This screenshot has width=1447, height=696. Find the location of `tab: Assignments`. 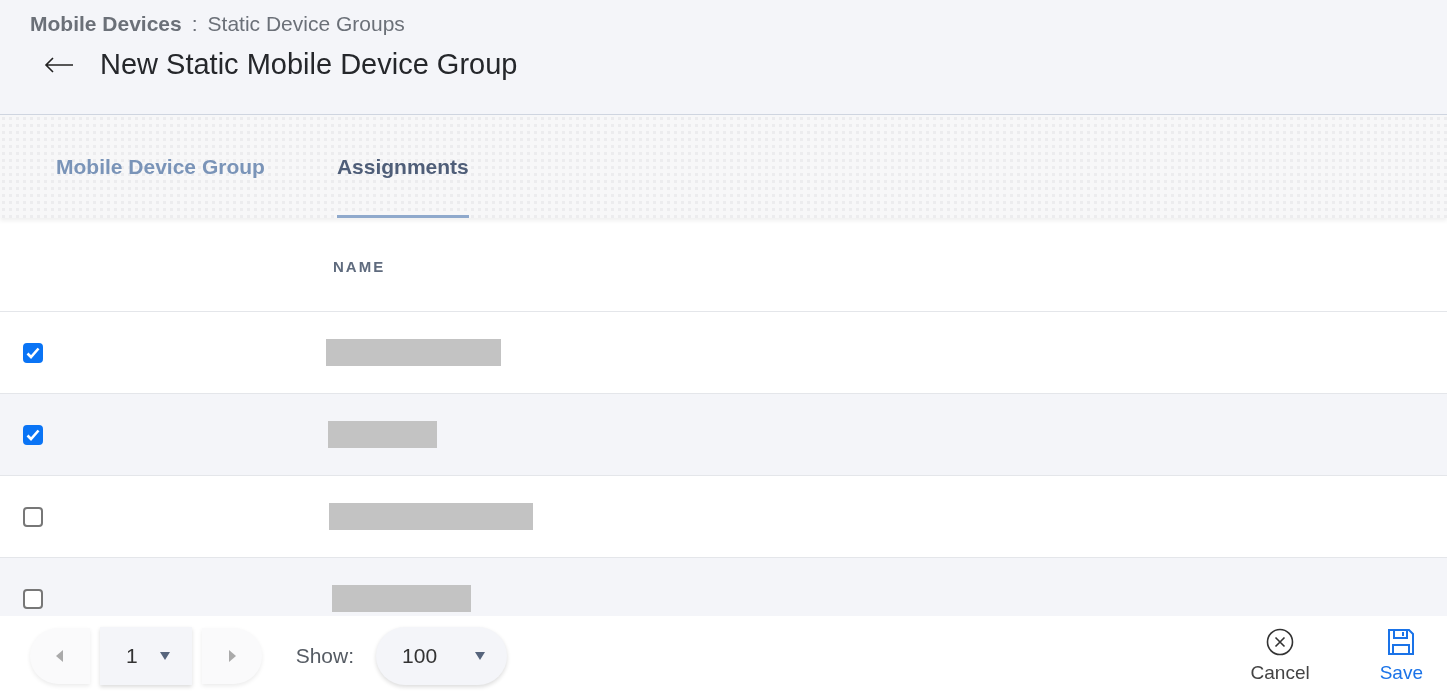

tab: Assignments is located at coordinates (402, 166).